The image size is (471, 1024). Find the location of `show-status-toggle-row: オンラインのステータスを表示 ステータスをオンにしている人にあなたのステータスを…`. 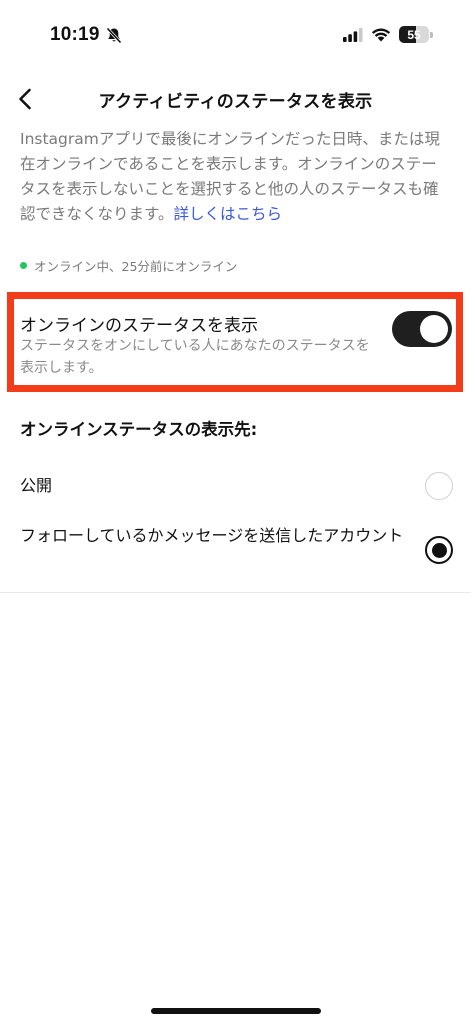

show-status-toggle-row: オンラインのステータスを表示 ステータスをオンにしている人にあなたのステータスを… is located at coordinates (236, 343).